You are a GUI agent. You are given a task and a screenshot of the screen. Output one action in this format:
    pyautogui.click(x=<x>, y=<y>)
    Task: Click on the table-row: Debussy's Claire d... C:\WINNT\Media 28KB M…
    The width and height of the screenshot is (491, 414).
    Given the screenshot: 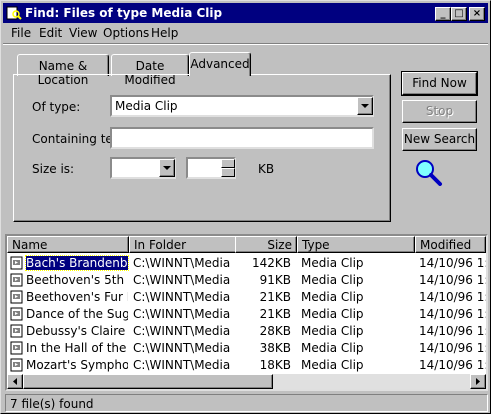 What is the action you would take?
    pyautogui.click(x=246, y=331)
    